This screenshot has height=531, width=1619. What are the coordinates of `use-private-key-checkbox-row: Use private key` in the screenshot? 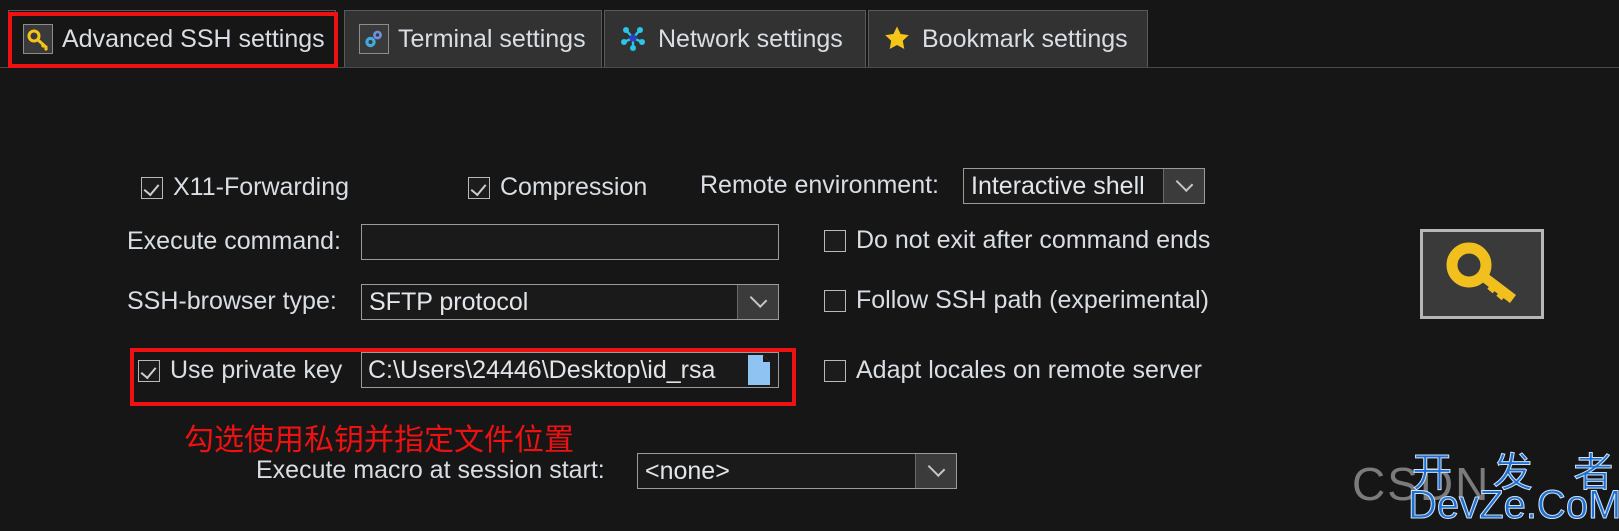 It's located at (240, 370).